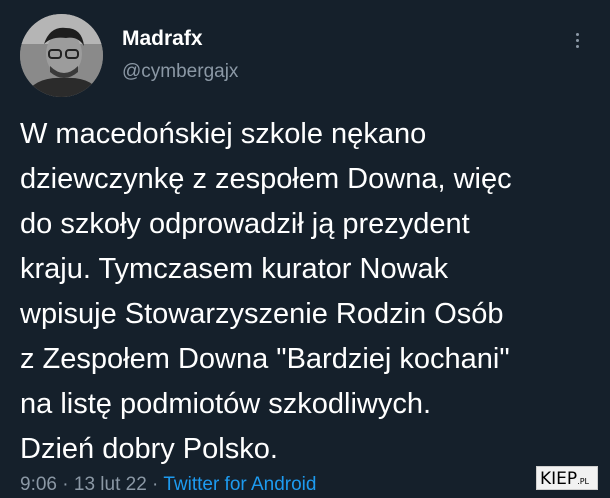 Image resolution: width=610 pixels, height=498 pixels. I want to click on tweet-text-line: dziewczynkę z zespołem Downa, więc, so click(266, 179).